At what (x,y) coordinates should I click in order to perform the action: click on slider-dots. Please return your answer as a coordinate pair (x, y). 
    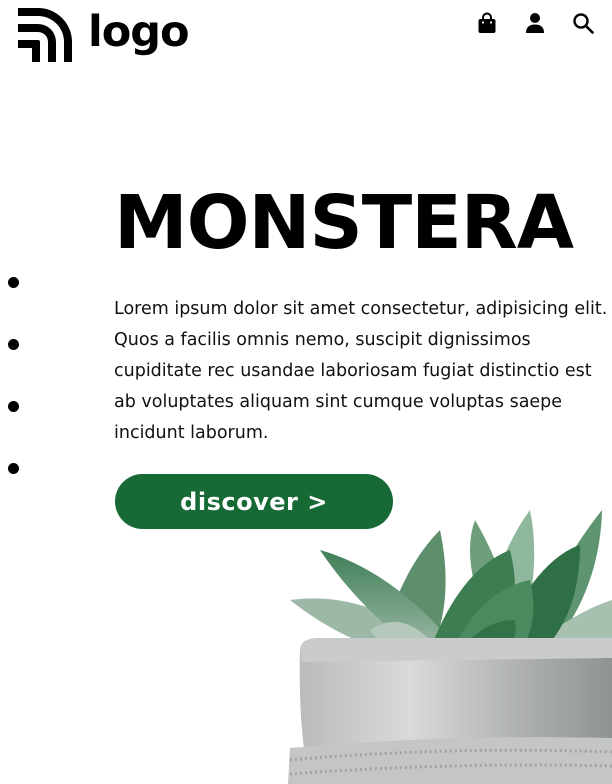
    Looking at the image, I should click on (13, 401).